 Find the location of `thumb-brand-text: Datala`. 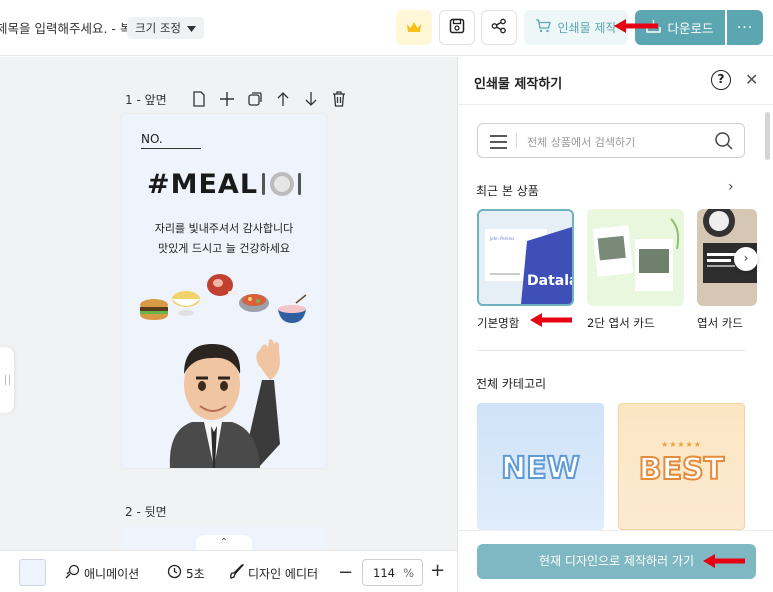

thumb-brand-text: Datala is located at coordinates (549, 281).